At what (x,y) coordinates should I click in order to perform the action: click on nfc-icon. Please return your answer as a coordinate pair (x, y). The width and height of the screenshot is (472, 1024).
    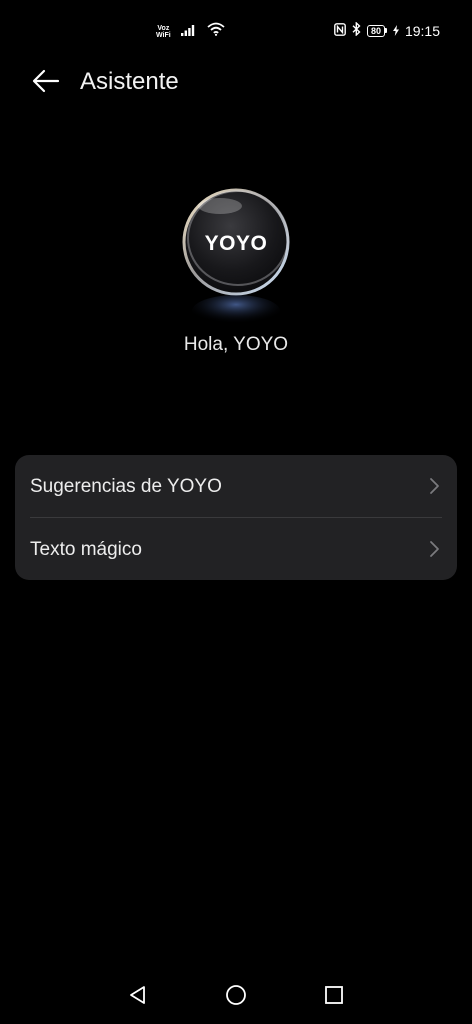
    Looking at the image, I should click on (340, 30).